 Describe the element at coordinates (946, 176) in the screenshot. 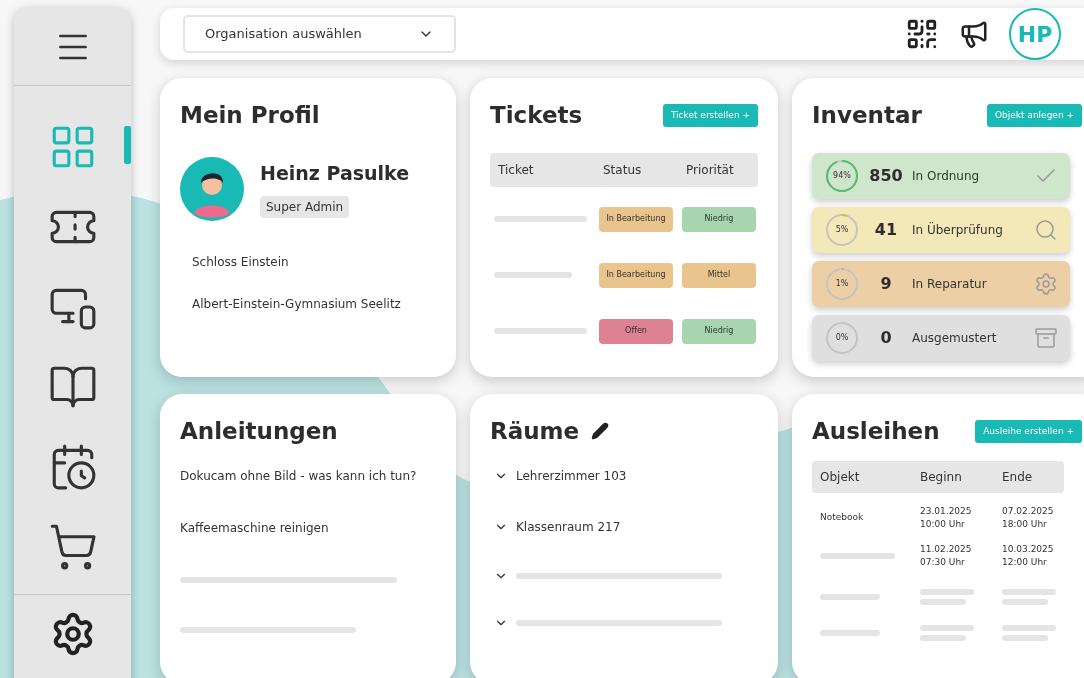

I see `status-label: In Ordnung` at that location.